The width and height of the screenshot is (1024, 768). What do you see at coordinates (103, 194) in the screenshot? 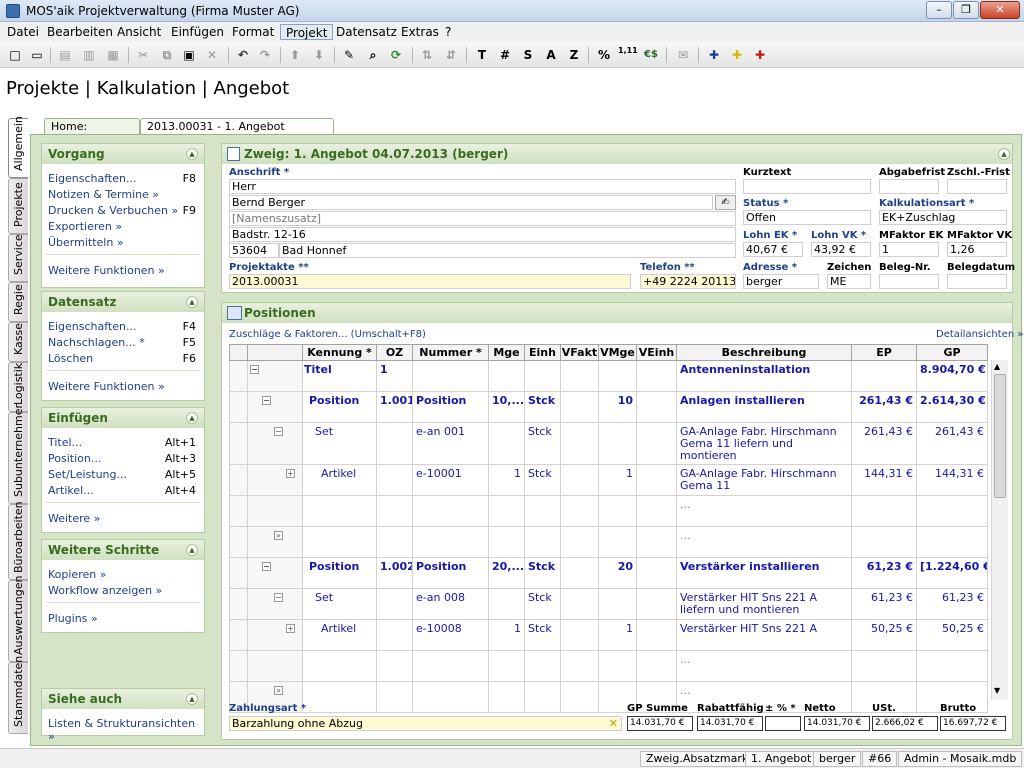
I see `link-notizen: Notizen & Termine »` at bounding box center [103, 194].